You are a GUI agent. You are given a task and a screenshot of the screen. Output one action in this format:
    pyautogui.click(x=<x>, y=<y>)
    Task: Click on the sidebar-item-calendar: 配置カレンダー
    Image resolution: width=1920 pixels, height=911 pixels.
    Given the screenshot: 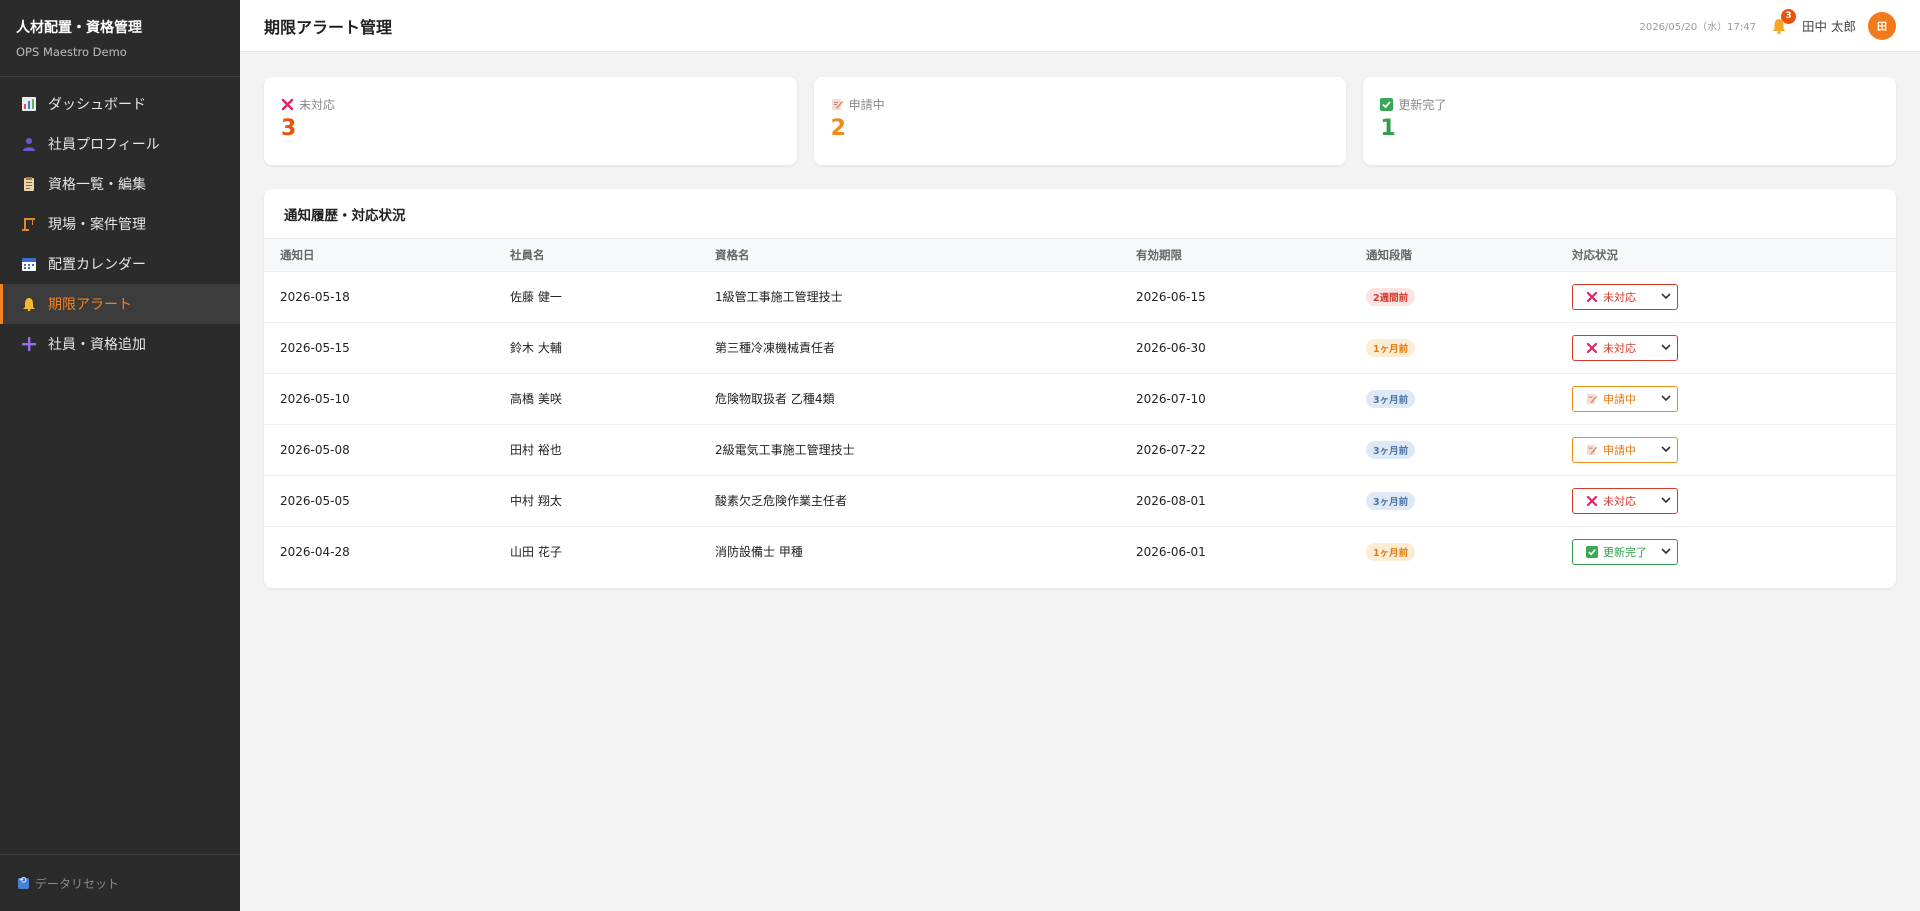 What is the action you would take?
    pyautogui.click(x=120, y=264)
    